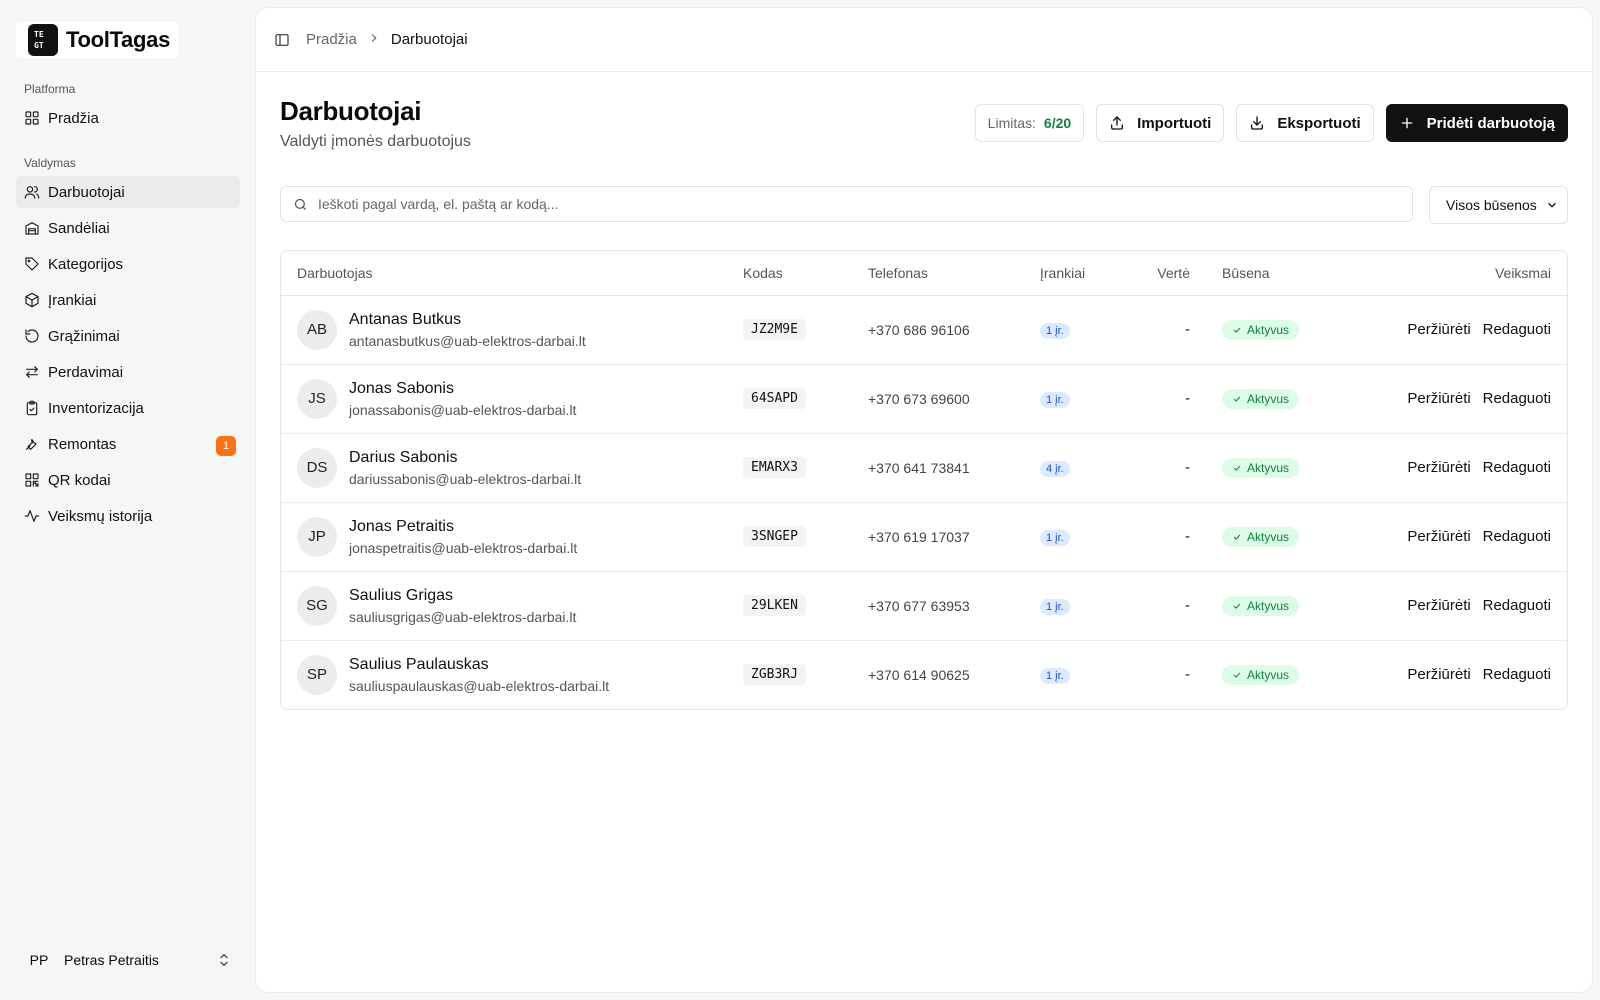 The width and height of the screenshot is (1600, 1000). What do you see at coordinates (32, 118) in the screenshot?
I see `grid-icon` at bounding box center [32, 118].